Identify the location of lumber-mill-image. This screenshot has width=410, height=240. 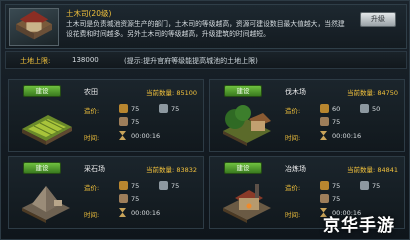
(247, 123).